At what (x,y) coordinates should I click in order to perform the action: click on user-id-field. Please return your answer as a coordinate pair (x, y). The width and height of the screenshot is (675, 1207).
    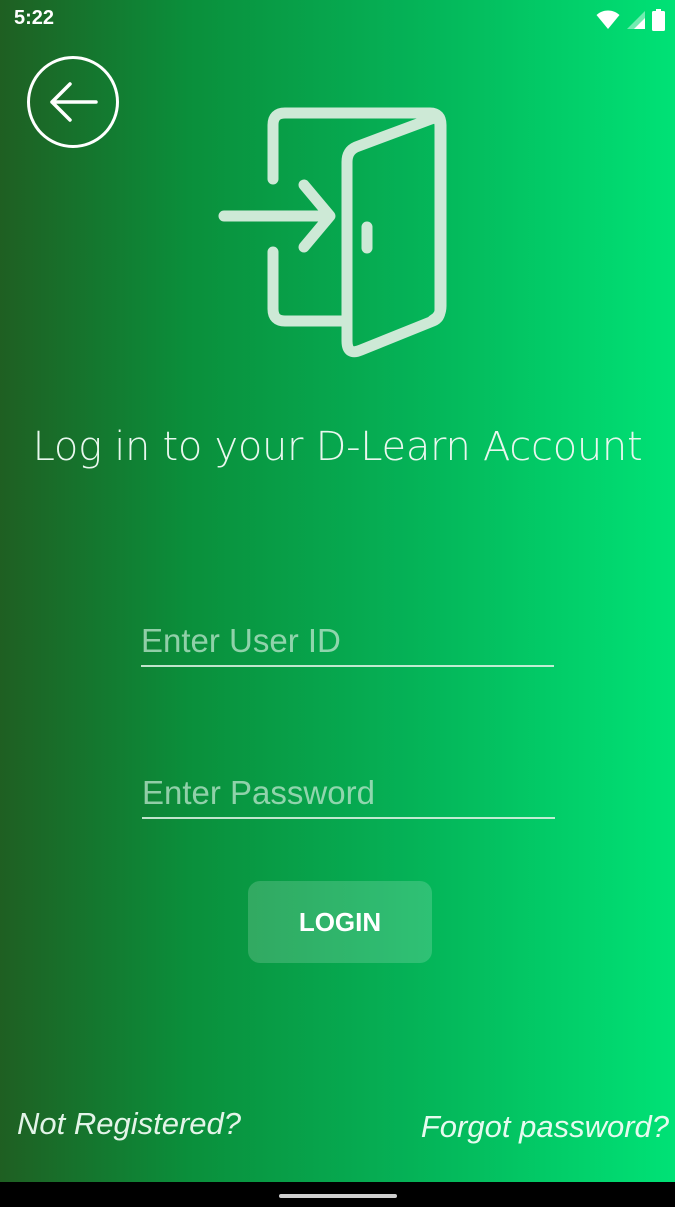
    Looking at the image, I should click on (347, 642).